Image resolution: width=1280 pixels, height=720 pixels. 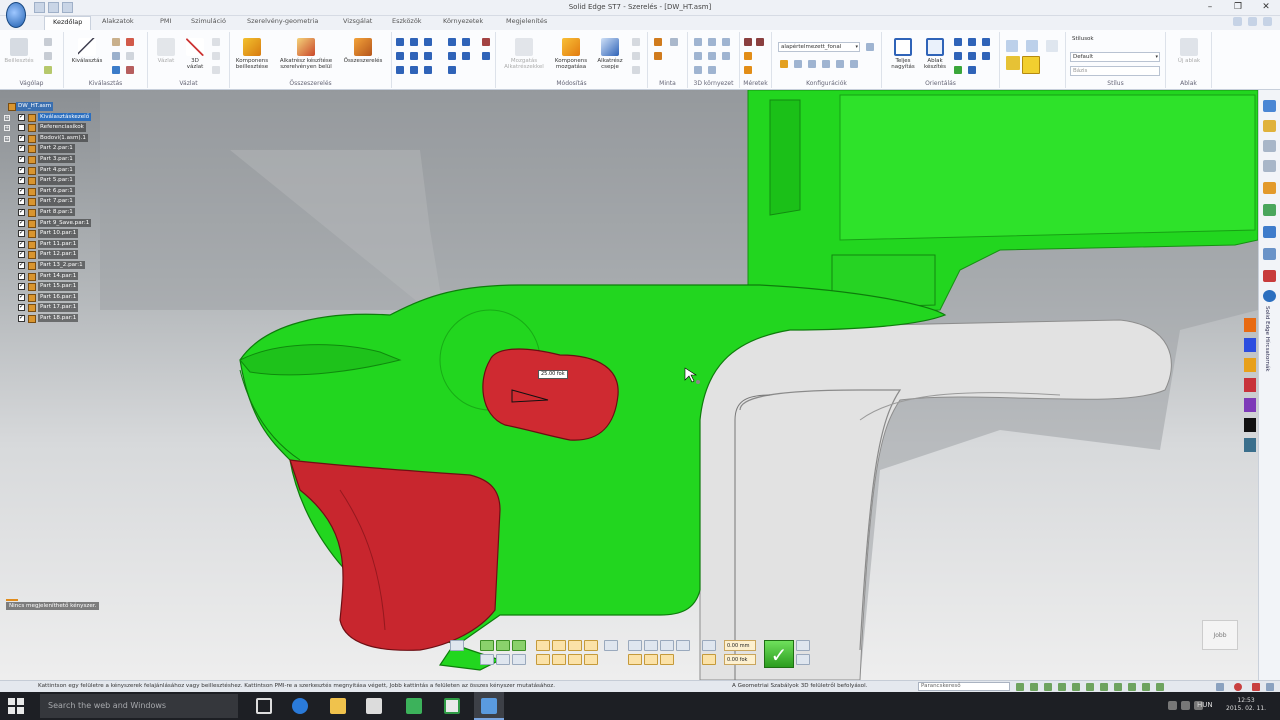 I want to click on minimize-ribbon-icon, so click(x=1252, y=21).